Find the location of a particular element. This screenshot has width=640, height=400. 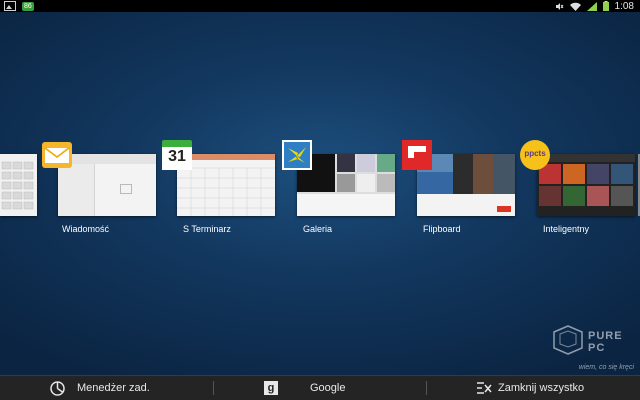

recent-app-smart: ppcts Inteligentny is located at coordinates (580, 190).